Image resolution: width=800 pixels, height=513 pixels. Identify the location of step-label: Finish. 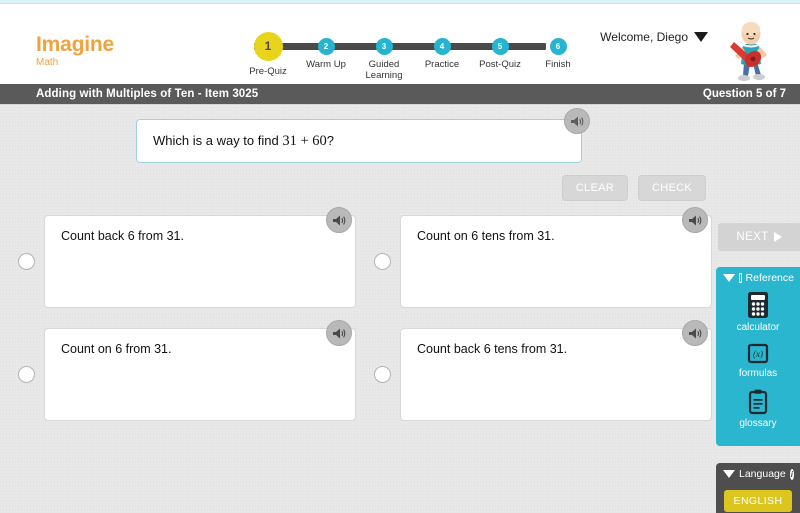
(558, 64).